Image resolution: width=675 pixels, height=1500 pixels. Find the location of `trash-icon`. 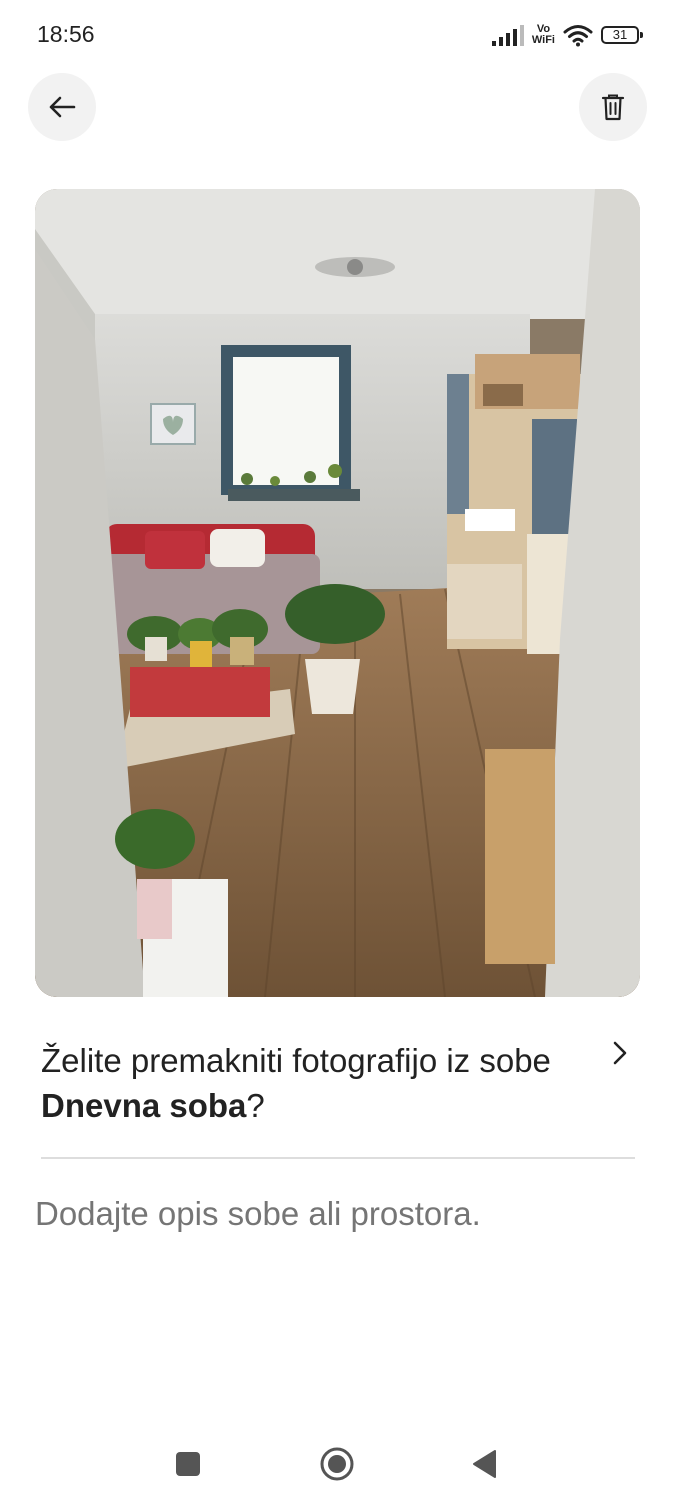

trash-icon is located at coordinates (613, 107).